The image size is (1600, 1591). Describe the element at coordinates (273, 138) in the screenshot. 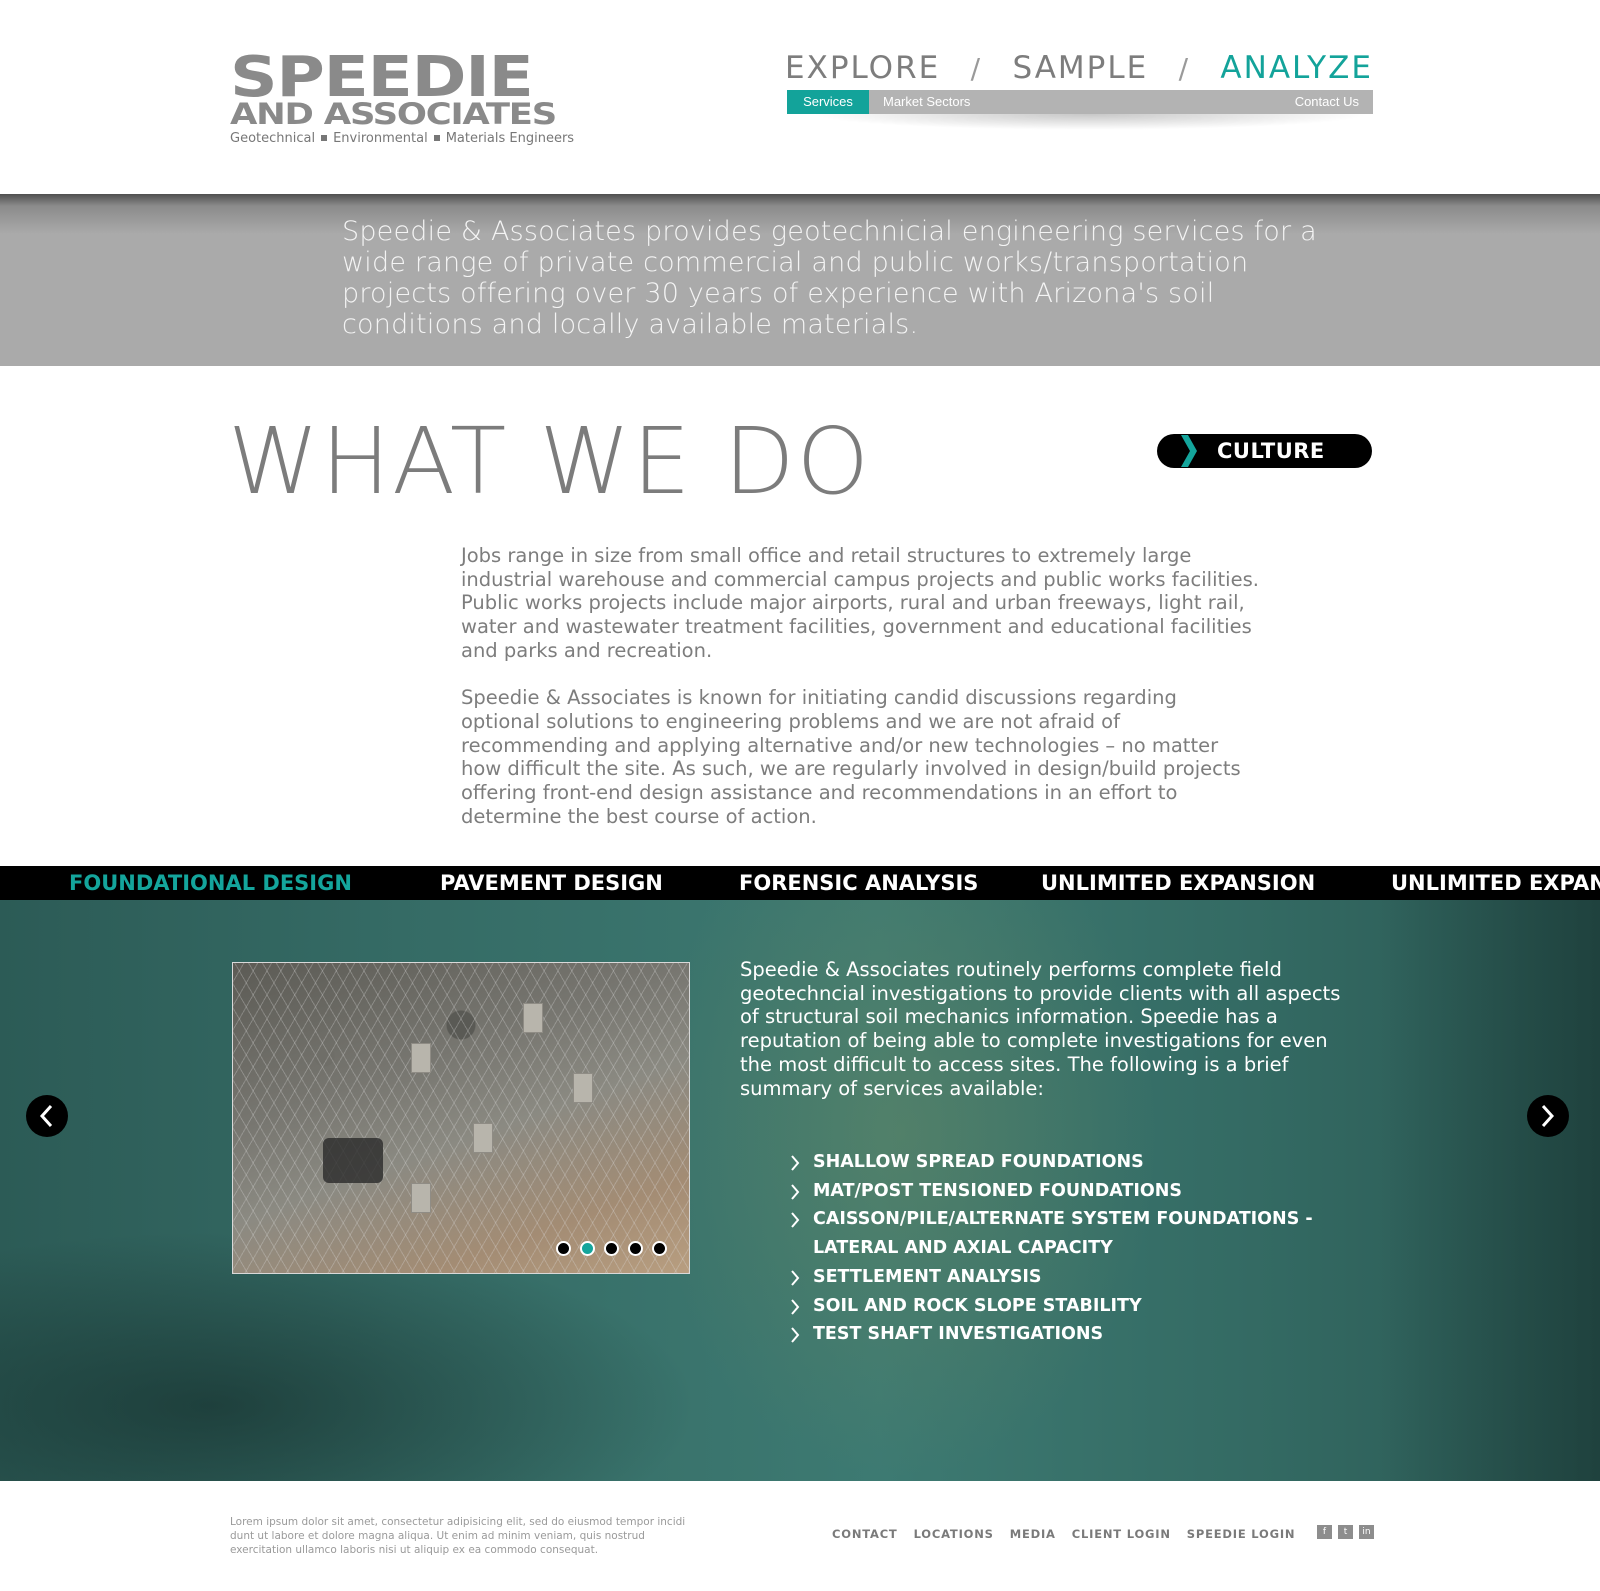

I see `tagline-geotechnical: Geotechnical` at that location.